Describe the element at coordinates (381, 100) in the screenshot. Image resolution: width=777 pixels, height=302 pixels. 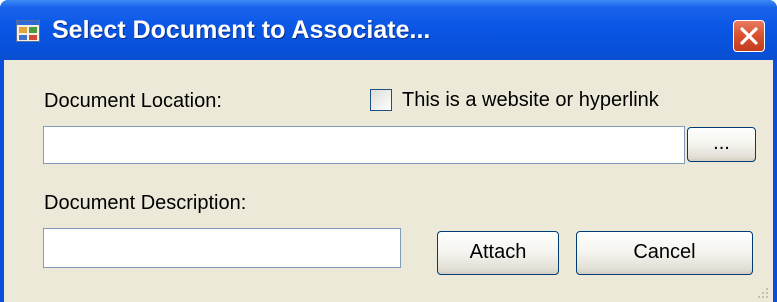
I see `hyperlink-checkbox` at that location.